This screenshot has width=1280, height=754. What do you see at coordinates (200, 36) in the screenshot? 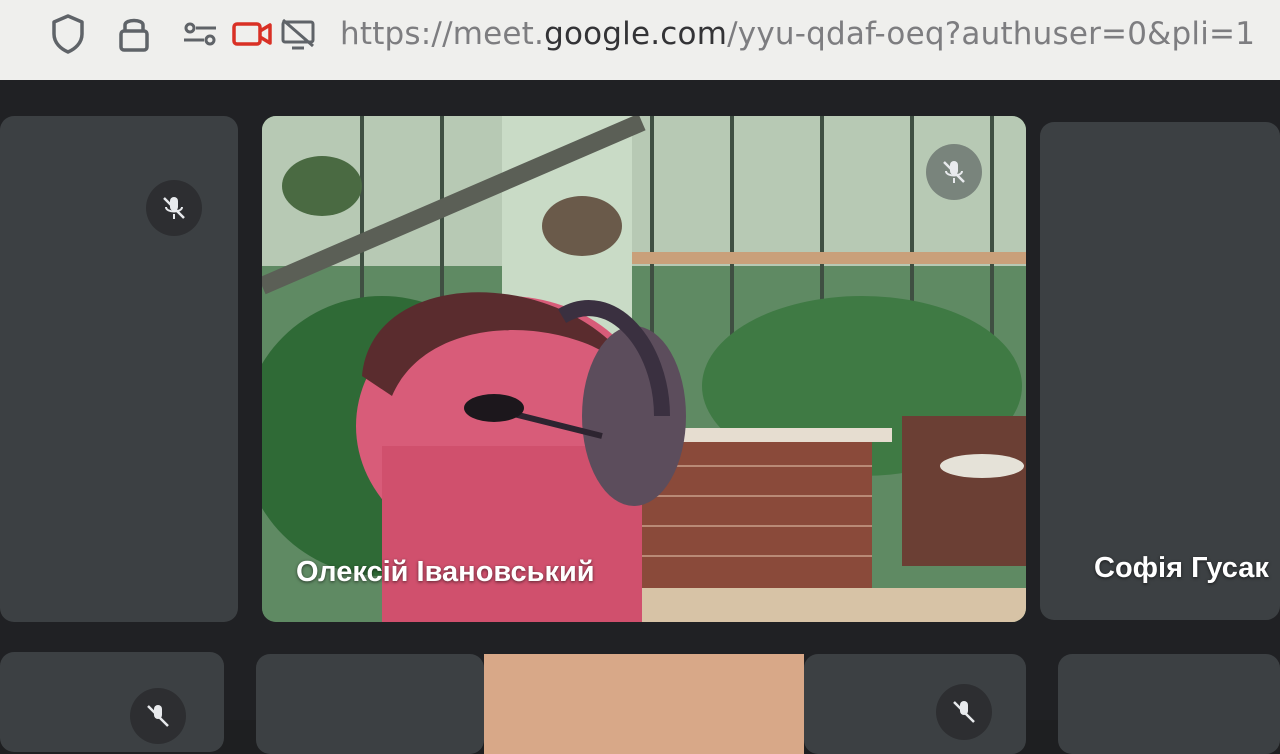
I see `permissions-icon` at bounding box center [200, 36].